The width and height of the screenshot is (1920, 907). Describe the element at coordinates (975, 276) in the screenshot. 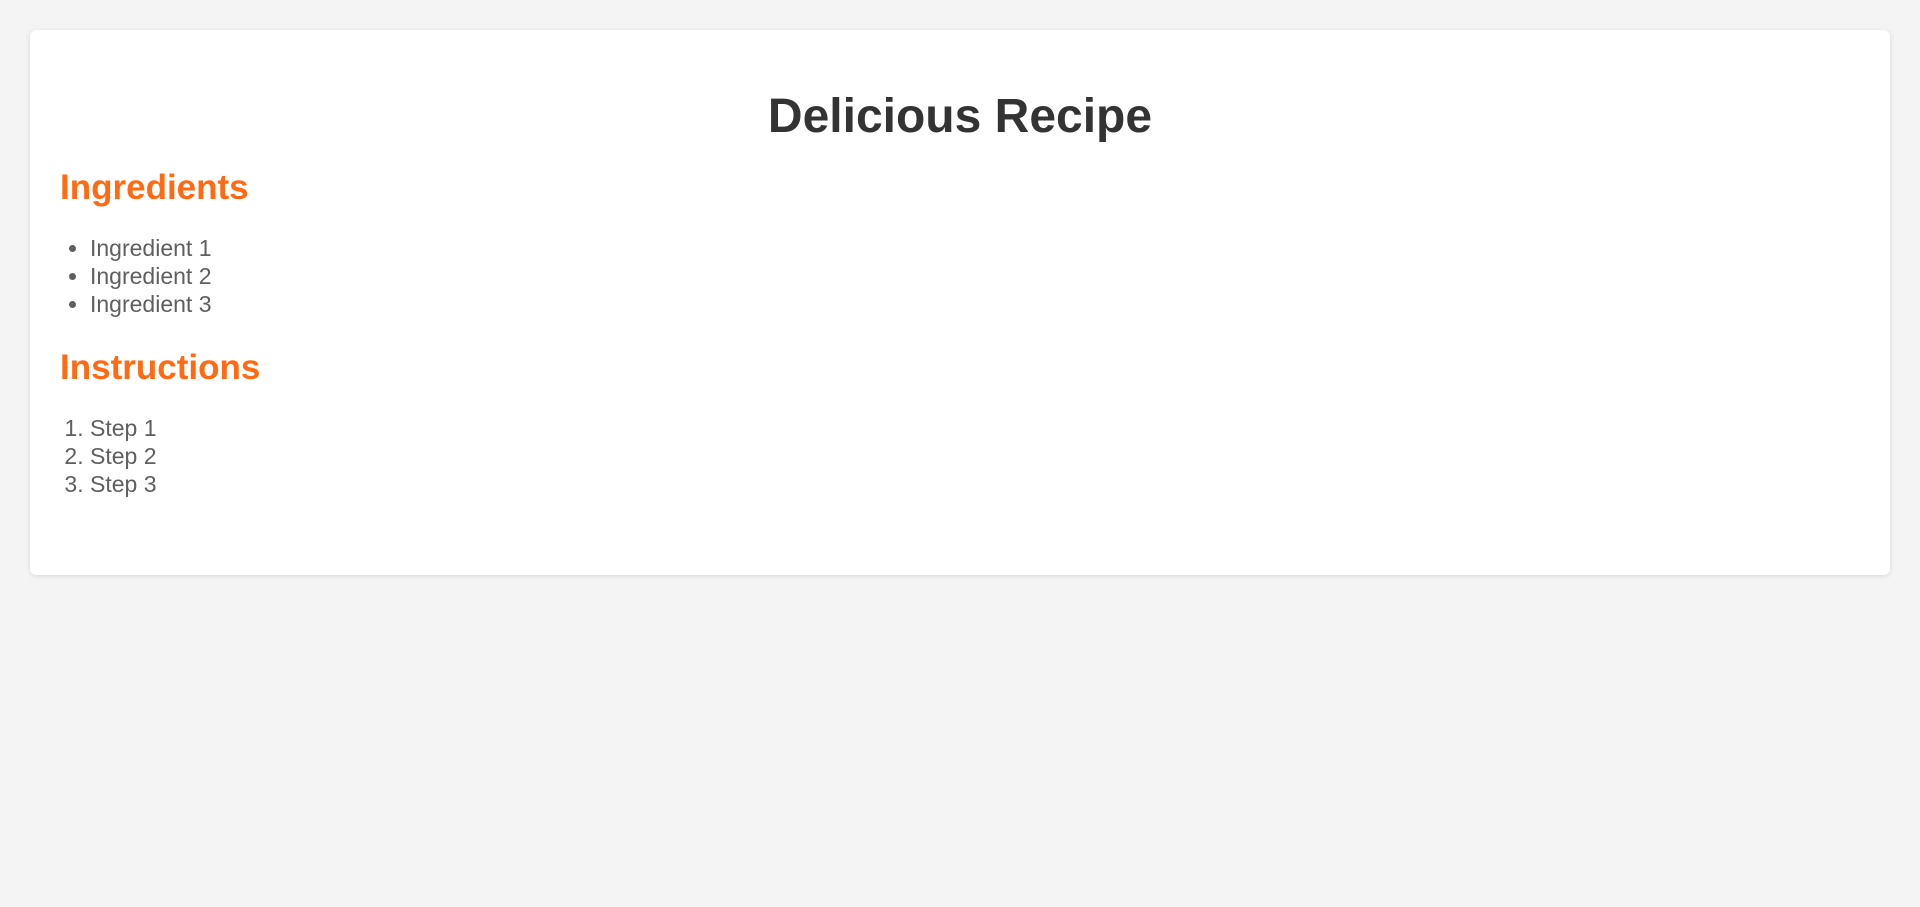

I see `ingredient-item: Ingredient 2` at that location.